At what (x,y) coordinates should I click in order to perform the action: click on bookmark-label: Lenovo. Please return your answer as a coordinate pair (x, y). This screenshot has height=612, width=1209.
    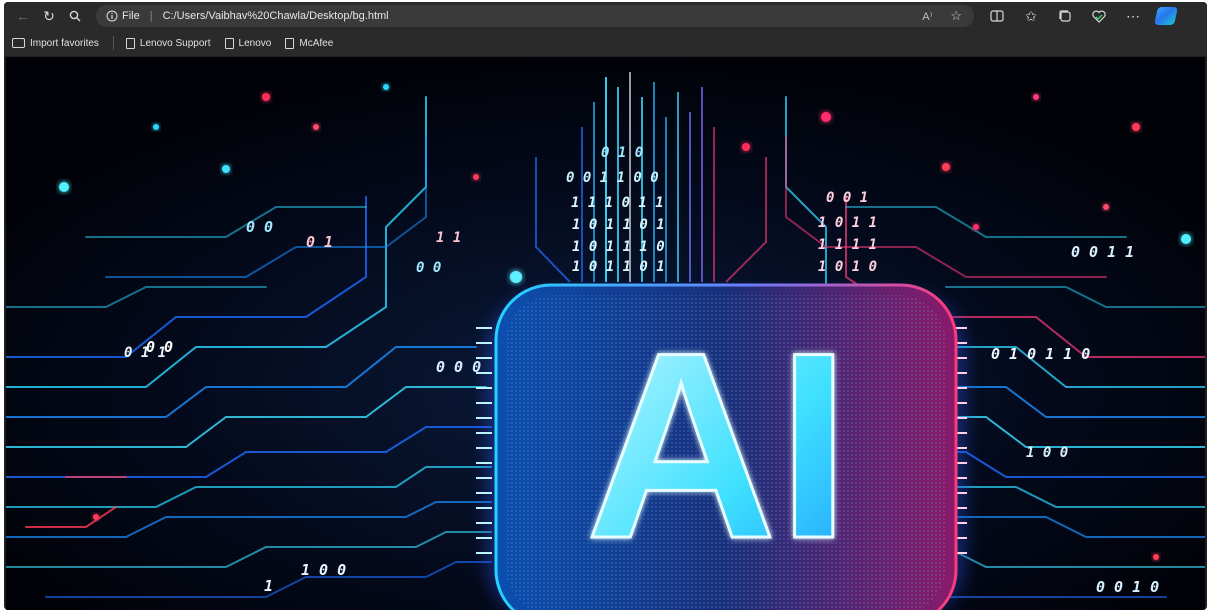
    Looking at the image, I should click on (255, 43).